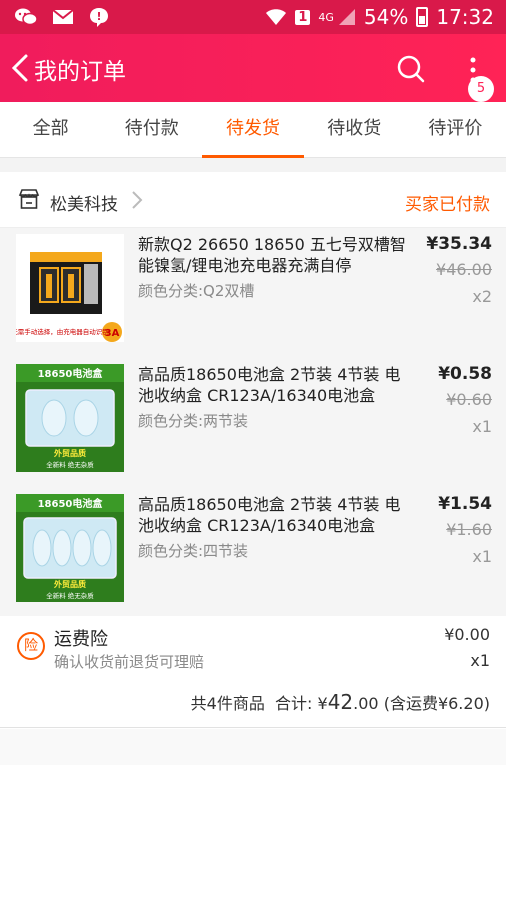 The image size is (506, 900). Describe the element at coordinates (227, 703) in the screenshot. I see `item-count: 共4件商品` at that location.